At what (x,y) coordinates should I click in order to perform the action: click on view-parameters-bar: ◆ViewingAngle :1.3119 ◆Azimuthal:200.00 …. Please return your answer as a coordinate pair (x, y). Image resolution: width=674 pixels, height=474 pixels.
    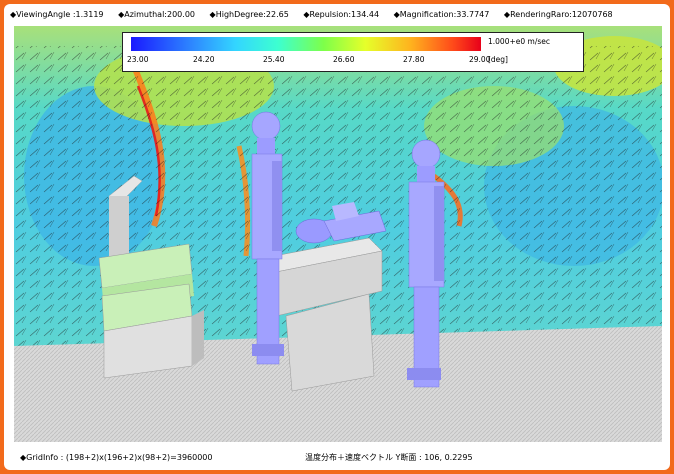
    Looking at the image, I should click on (337, 15).